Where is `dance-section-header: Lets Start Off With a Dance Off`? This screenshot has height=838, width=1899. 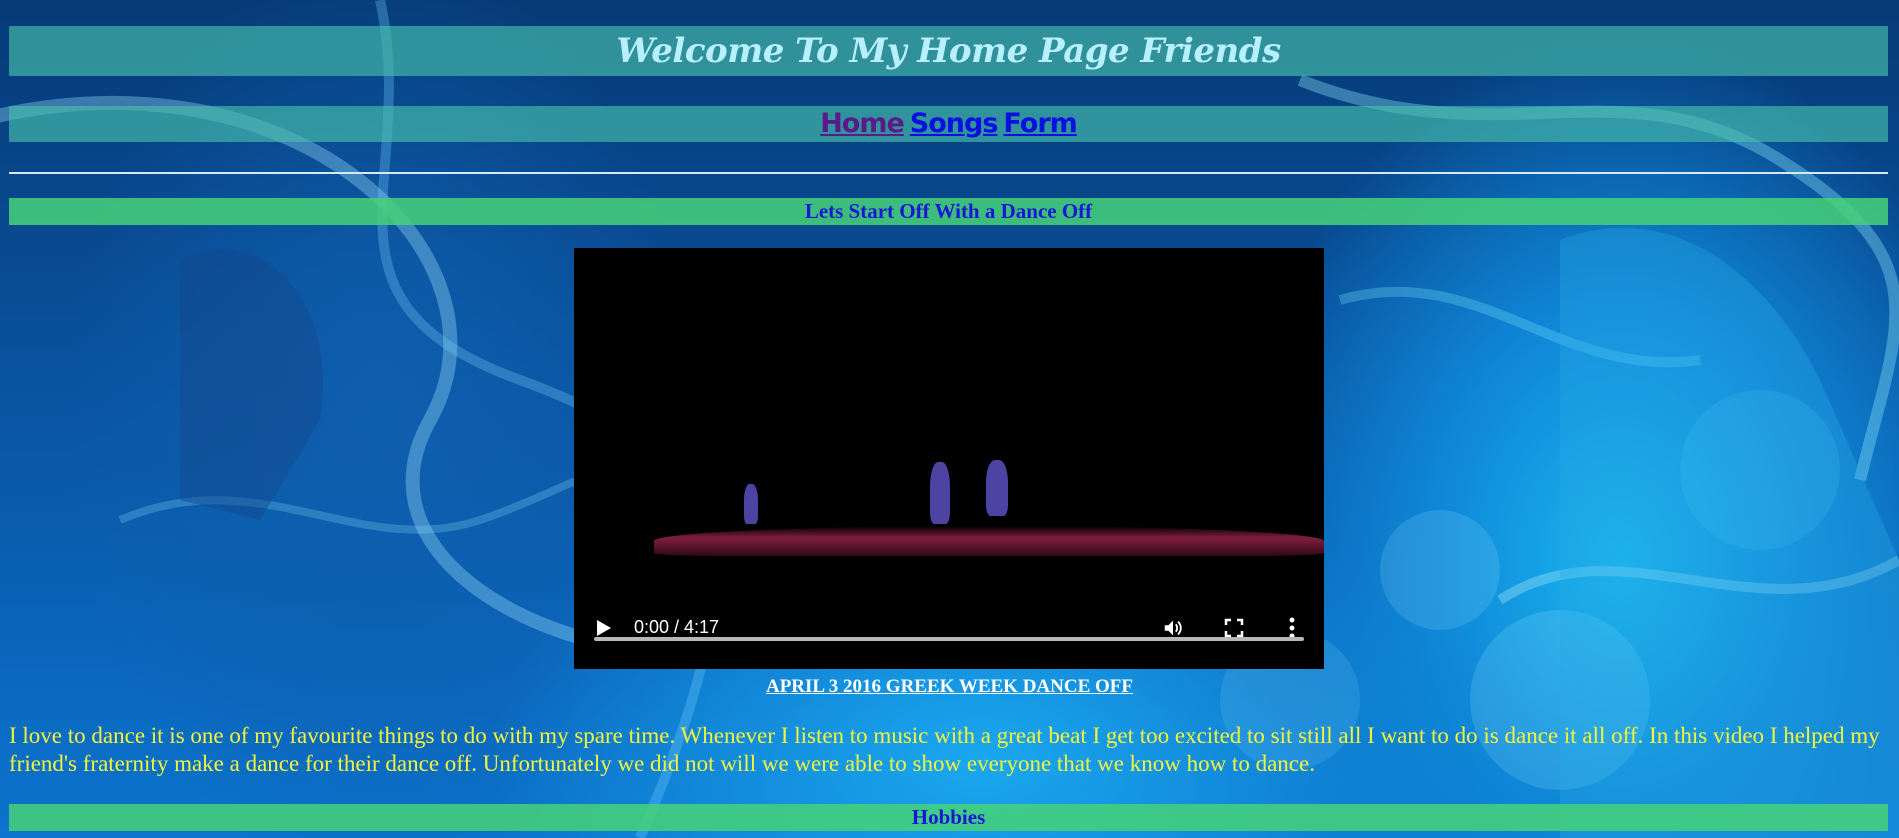
dance-section-header: Lets Start Off With a Dance Off is located at coordinates (948, 211).